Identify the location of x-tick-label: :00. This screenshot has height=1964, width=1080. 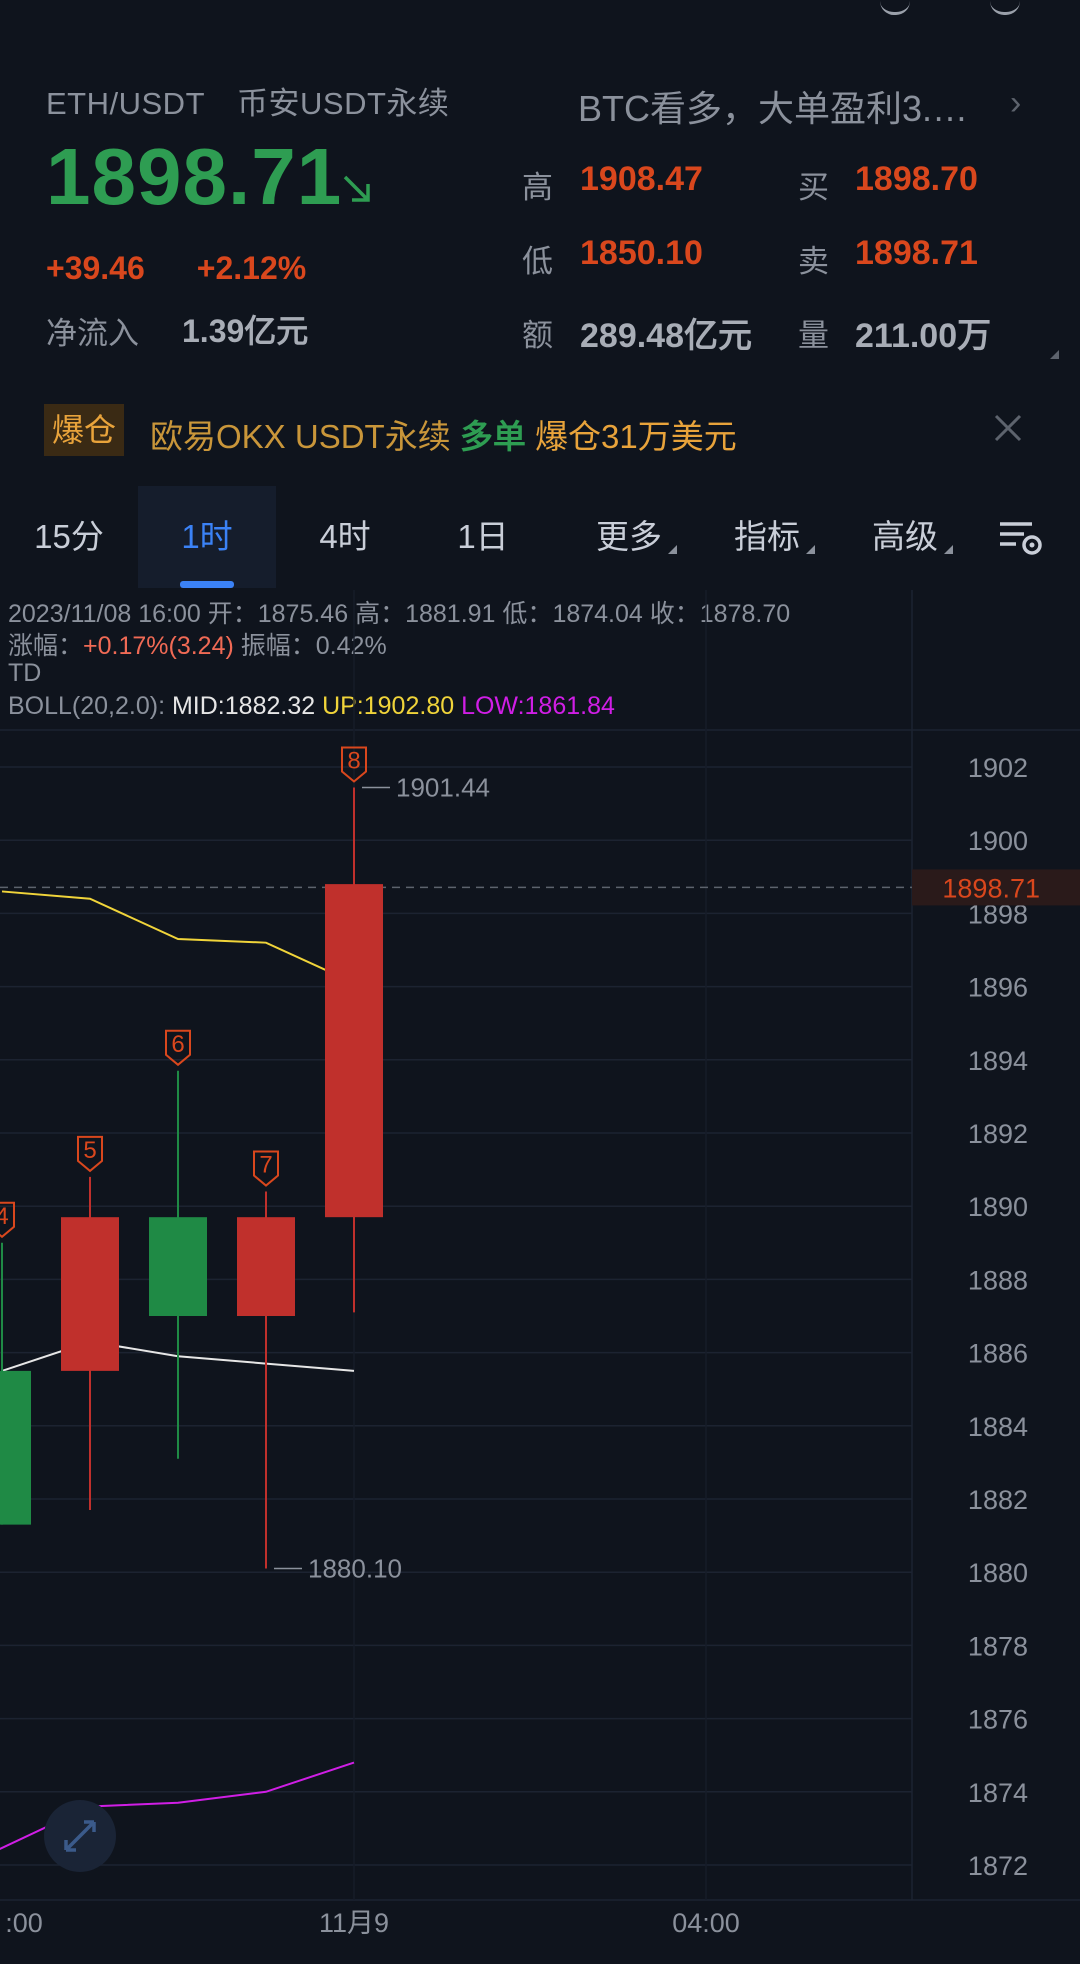
(24, 1923).